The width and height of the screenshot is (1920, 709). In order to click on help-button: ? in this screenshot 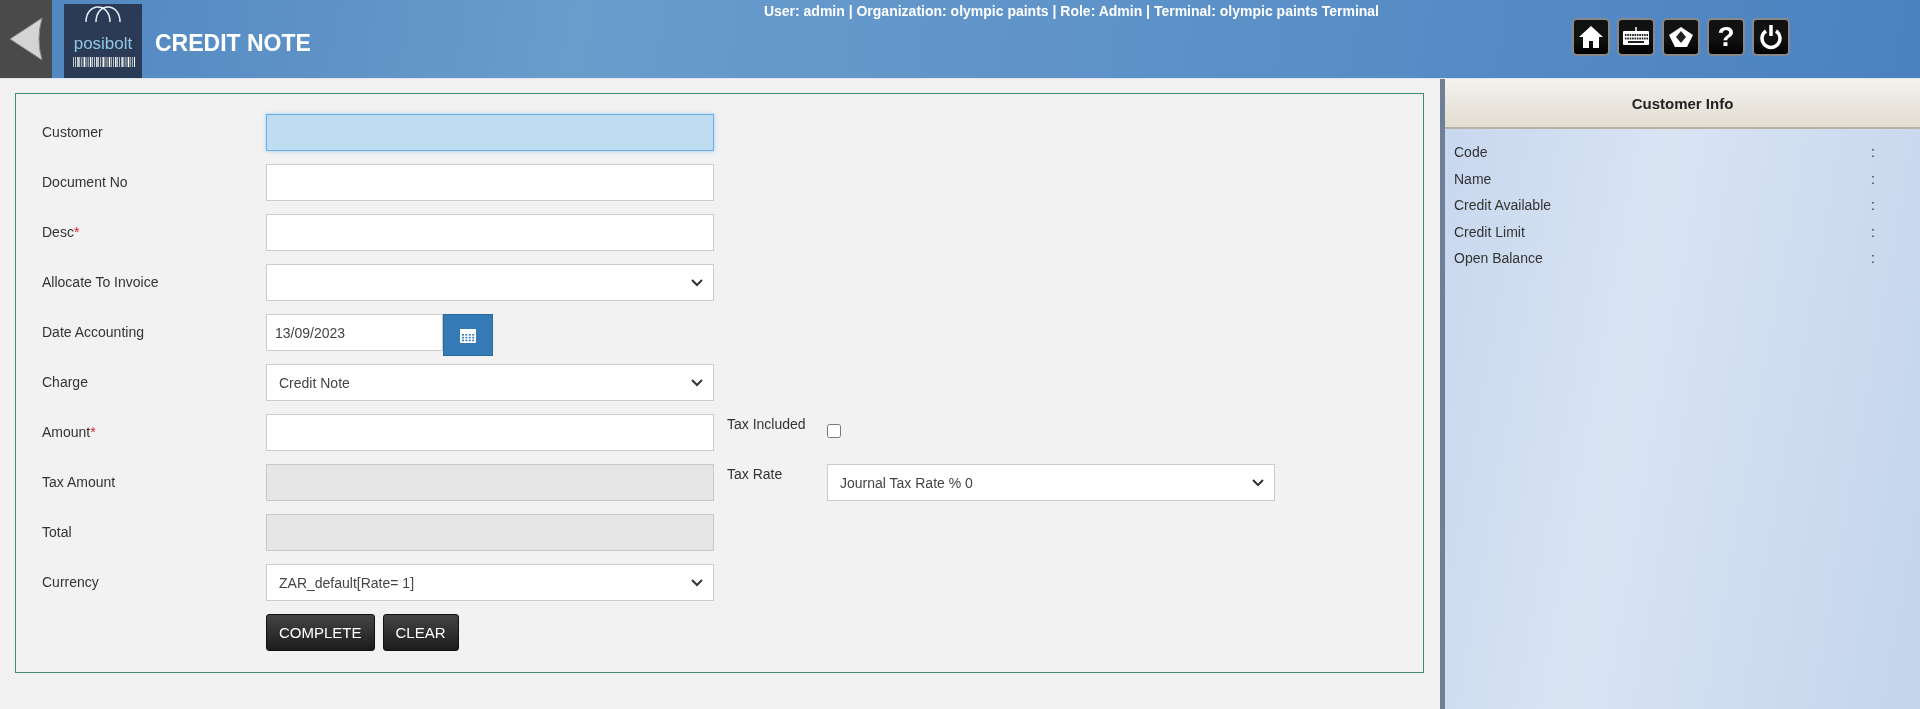, I will do `click(1726, 37)`.